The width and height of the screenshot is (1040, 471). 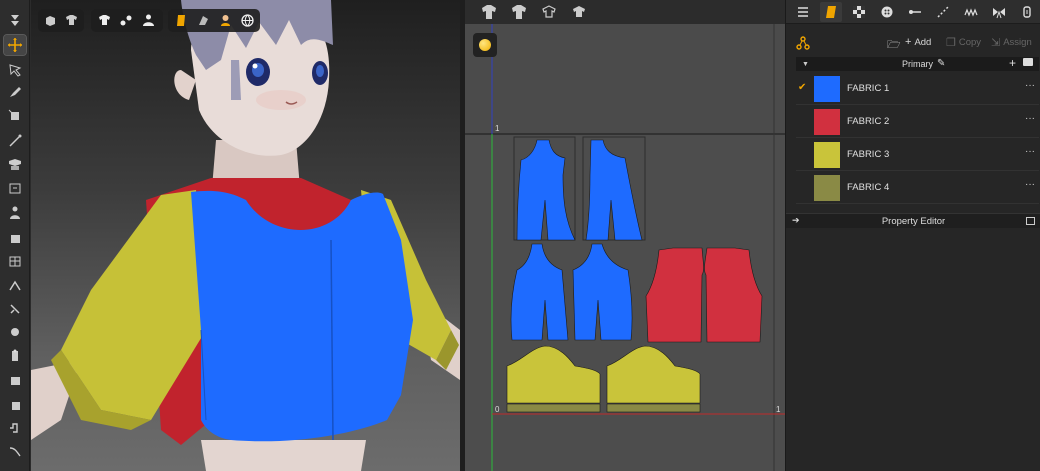 What do you see at coordinates (61, 20) in the screenshot?
I see `viewport-toolbar-avatar` at bounding box center [61, 20].